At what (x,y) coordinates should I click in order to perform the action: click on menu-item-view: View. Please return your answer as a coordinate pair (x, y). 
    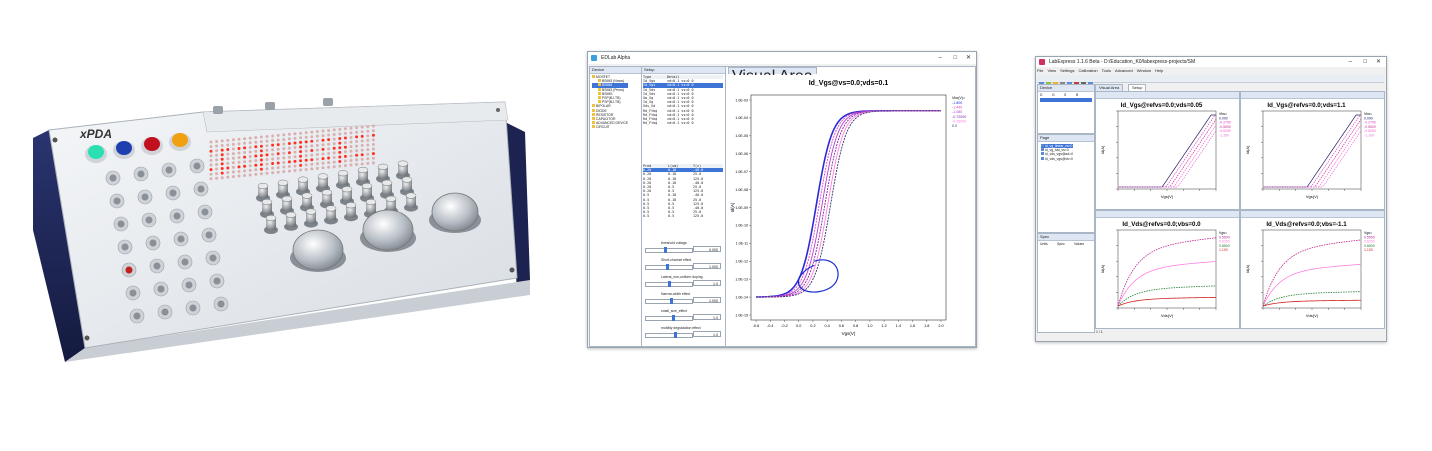
    Looking at the image, I should click on (1051, 70).